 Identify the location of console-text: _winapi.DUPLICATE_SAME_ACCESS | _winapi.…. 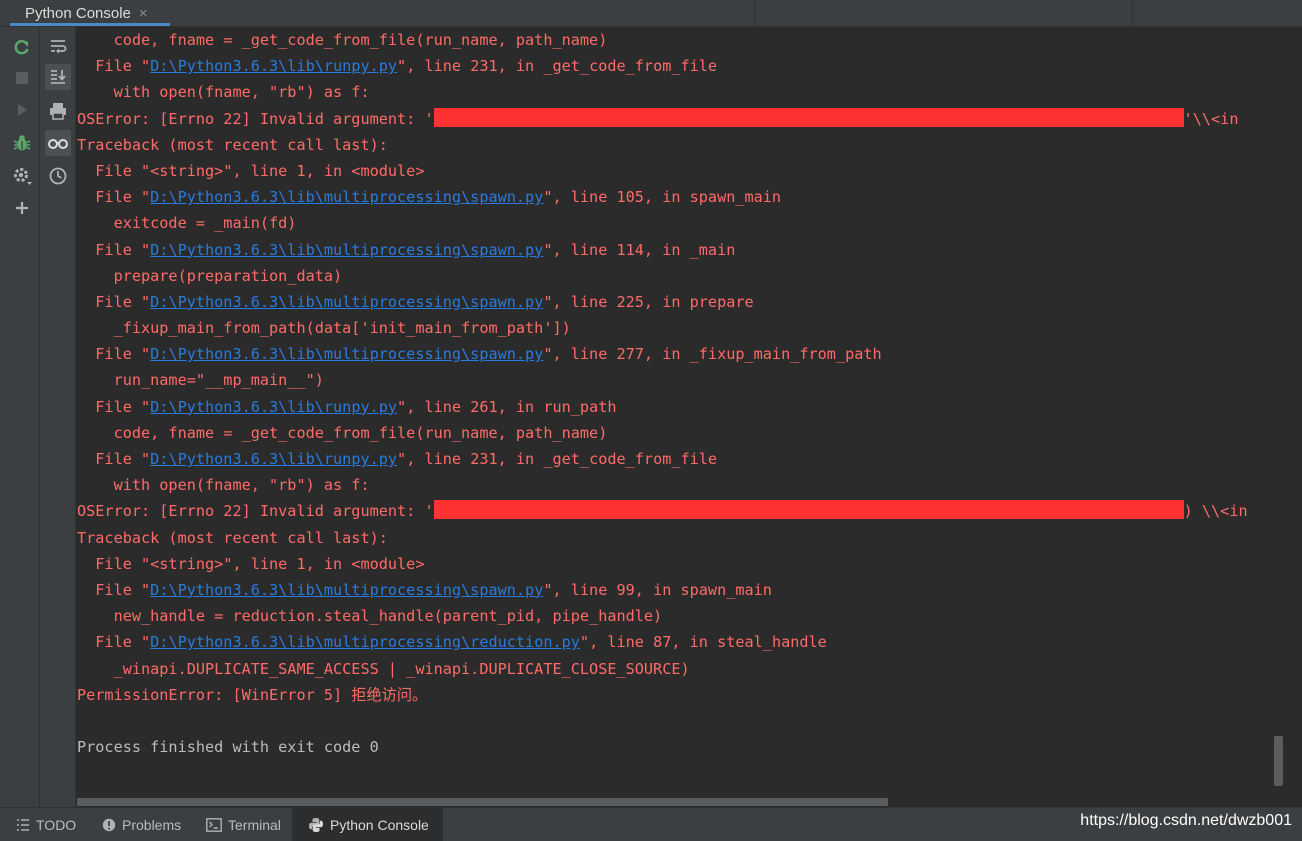
(383, 668).